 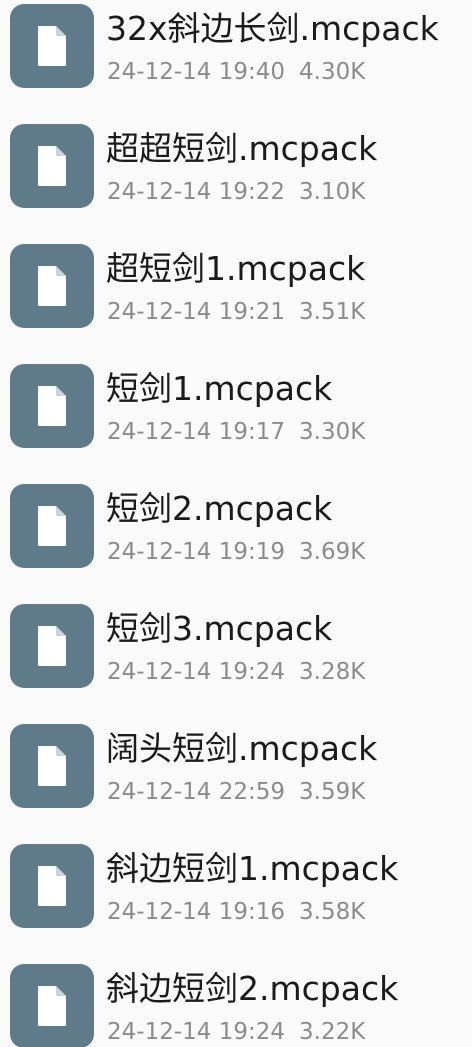 I want to click on file-date: 24-12-14 22:59, so click(x=196, y=792).